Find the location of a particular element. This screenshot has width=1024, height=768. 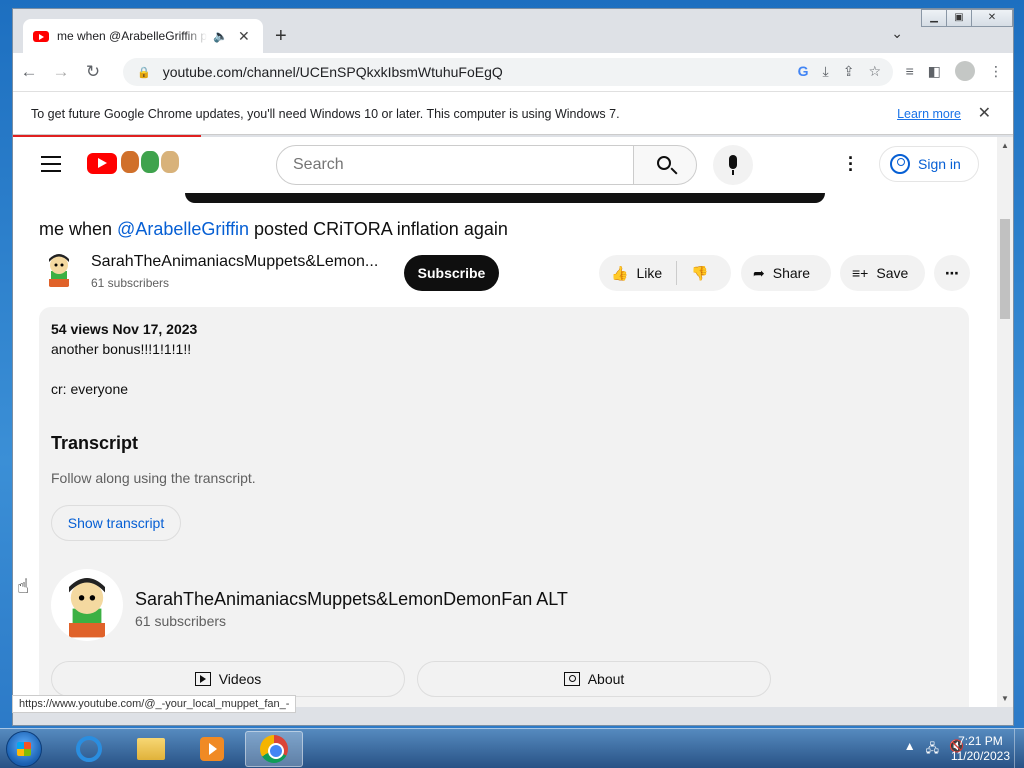

subscriber-count: 61 subscribers is located at coordinates (130, 283).